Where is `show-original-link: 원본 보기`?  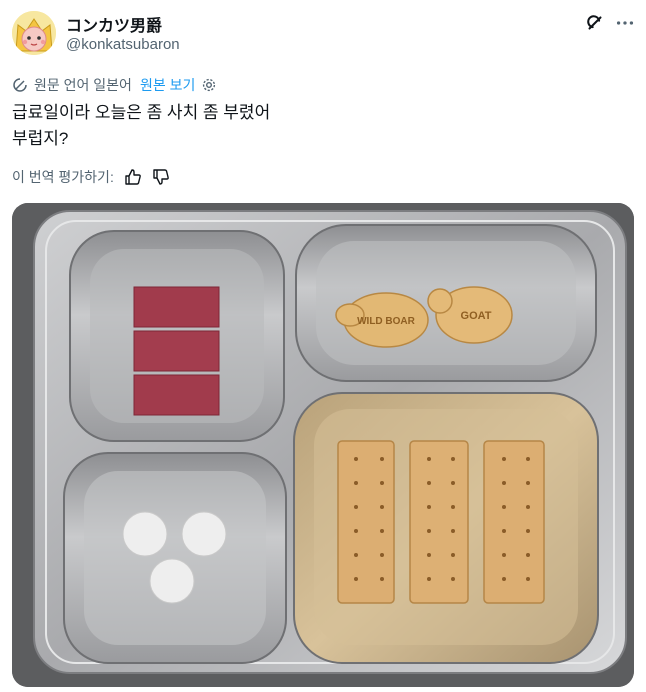 show-original-link: 원본 보기 is located at coordinates (167, 85).